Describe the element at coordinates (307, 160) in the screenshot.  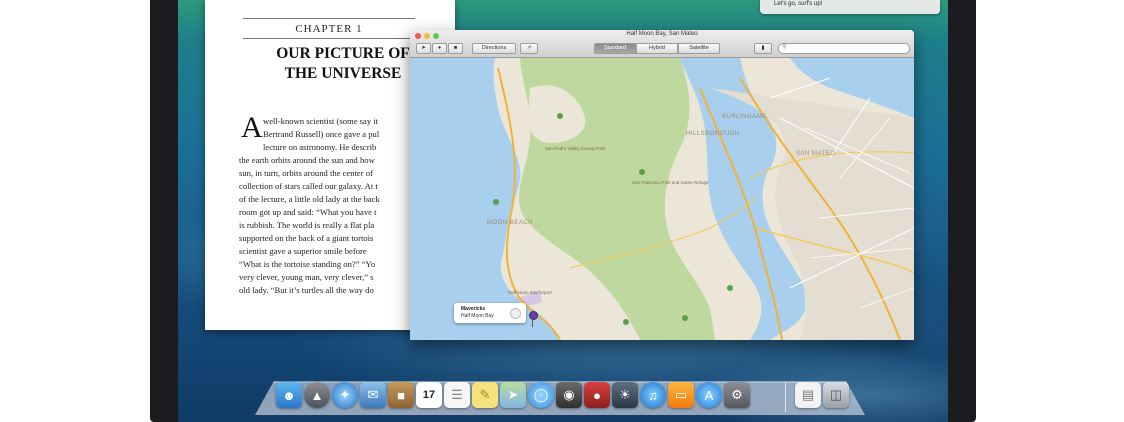
I see `book-line: the earth orbits around the sun and how` at that location.